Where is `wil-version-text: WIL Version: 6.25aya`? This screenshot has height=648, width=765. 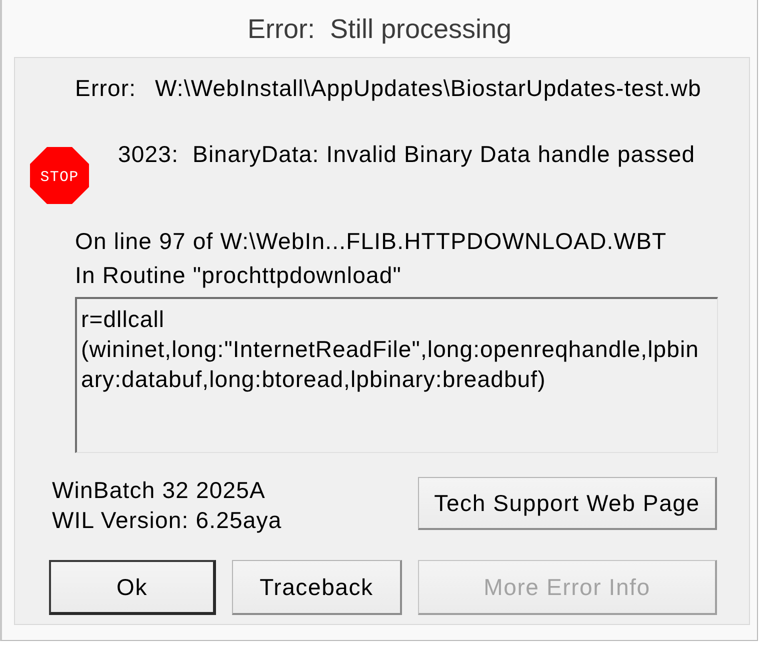 wil-version-text: WIL Version: 6.25aya is located at coordinates (167, 520).